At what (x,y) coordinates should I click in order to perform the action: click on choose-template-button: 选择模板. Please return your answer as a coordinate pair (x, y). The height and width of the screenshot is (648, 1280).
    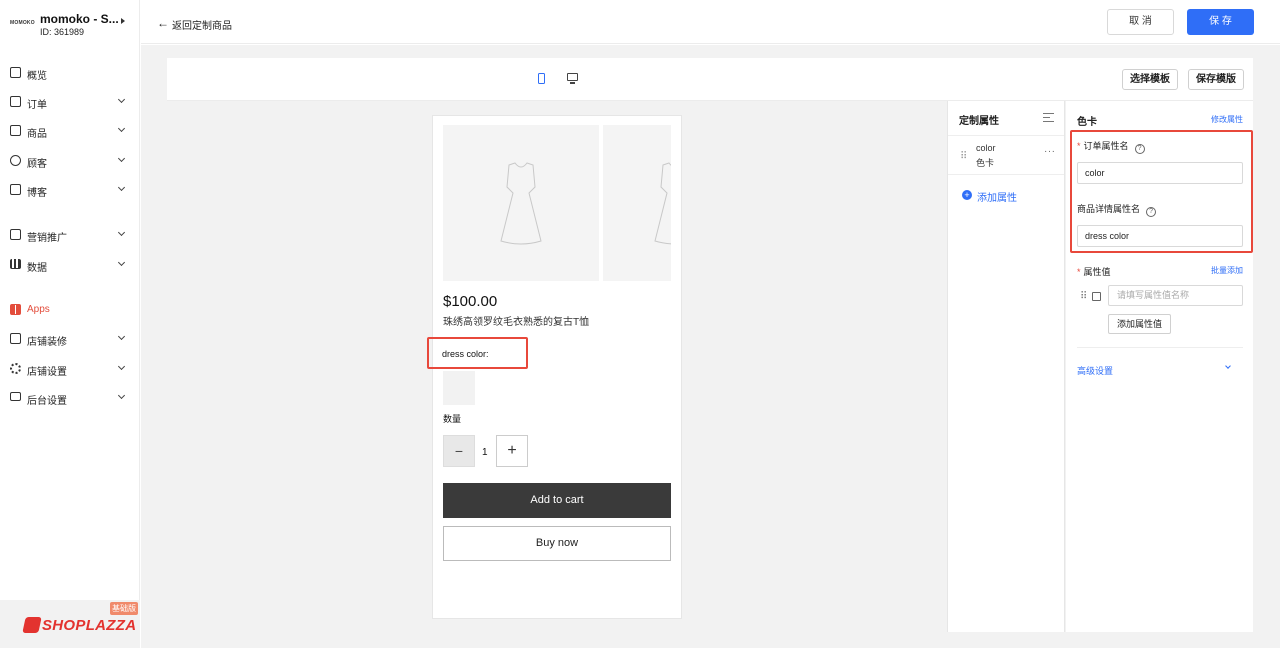
    Looking at the image, I should click on (1150, 79).